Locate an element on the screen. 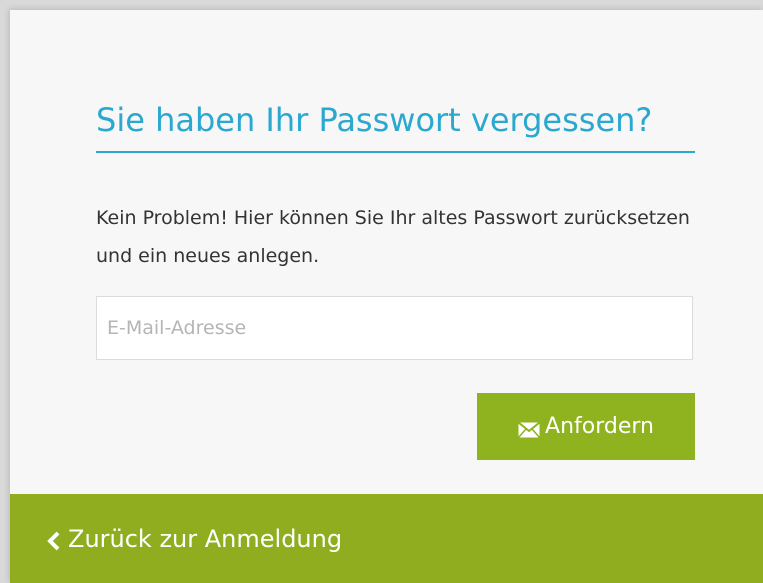 This screenshot has width=763, height=583. email-field is located at coordinates (394, 328).